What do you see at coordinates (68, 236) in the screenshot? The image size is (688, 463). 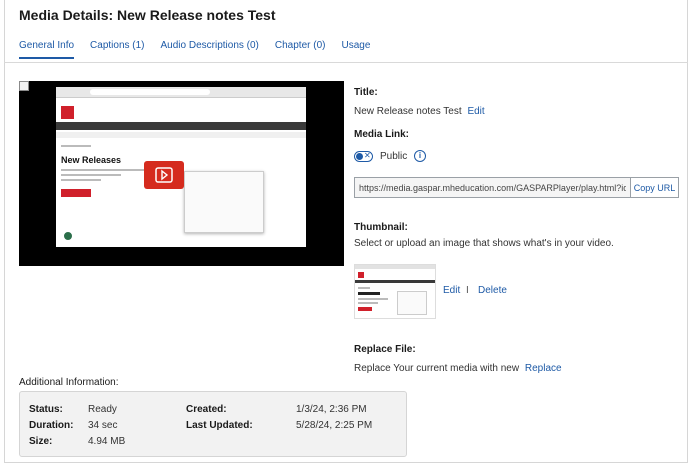 I see `captions-badge-icon` at bounding box center [68, 236].